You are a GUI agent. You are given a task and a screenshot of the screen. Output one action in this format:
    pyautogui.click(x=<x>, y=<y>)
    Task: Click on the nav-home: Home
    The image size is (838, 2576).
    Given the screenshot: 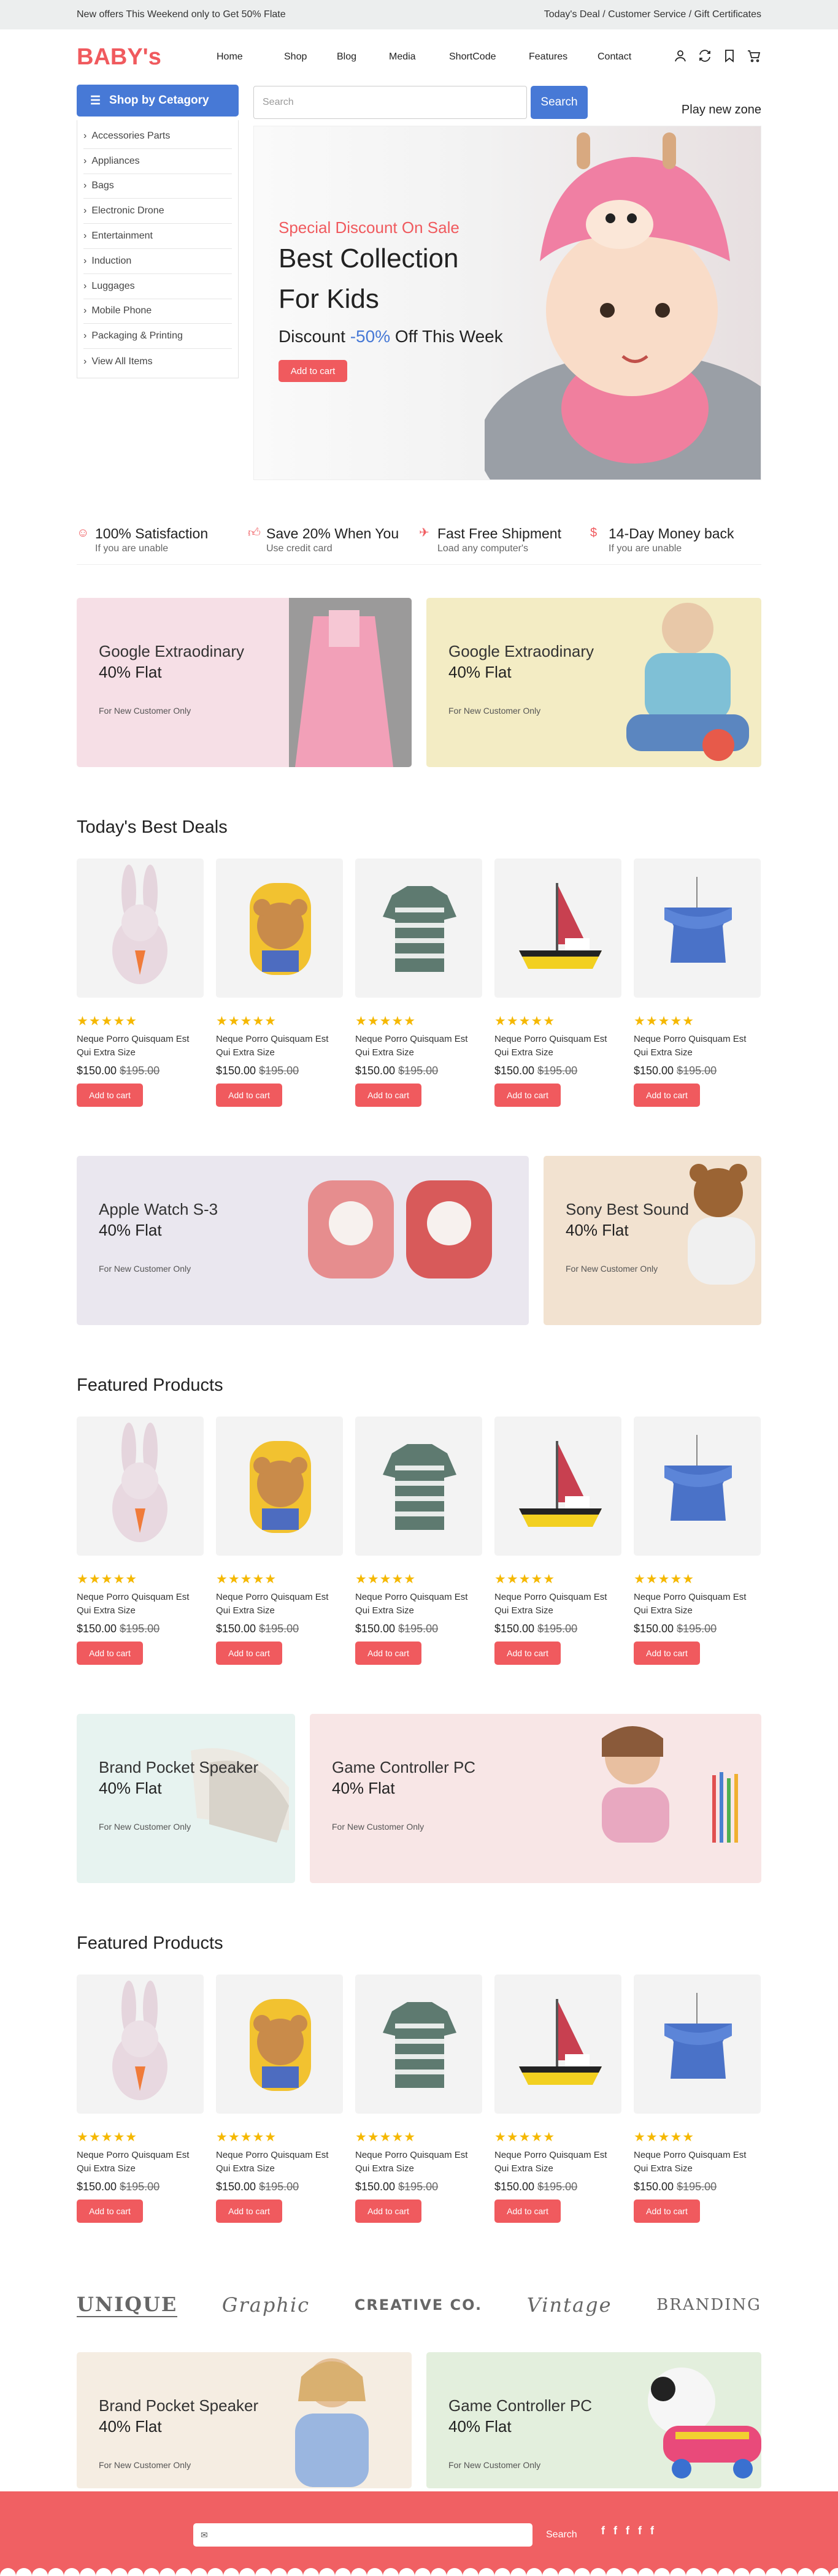 What is the action you would take?
    pyautogui.click(x=250, y=57)
    